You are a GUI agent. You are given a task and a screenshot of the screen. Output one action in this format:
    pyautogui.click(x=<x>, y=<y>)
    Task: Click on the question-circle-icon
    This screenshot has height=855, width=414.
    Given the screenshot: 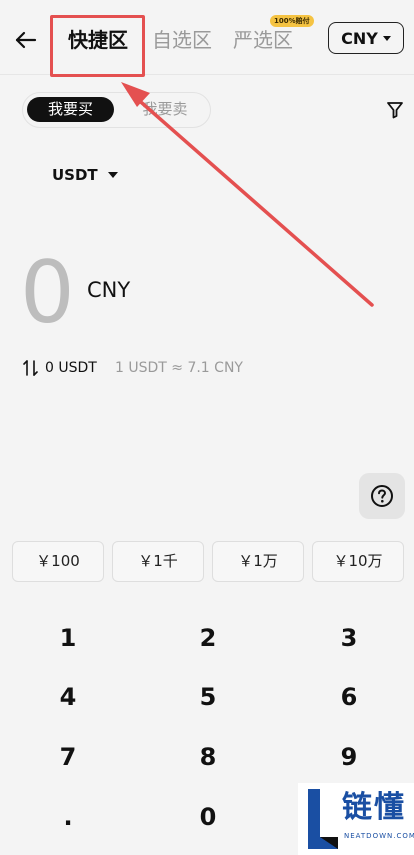 What is the action you would take?
    pyautogui.click(x=382, y=496)
    